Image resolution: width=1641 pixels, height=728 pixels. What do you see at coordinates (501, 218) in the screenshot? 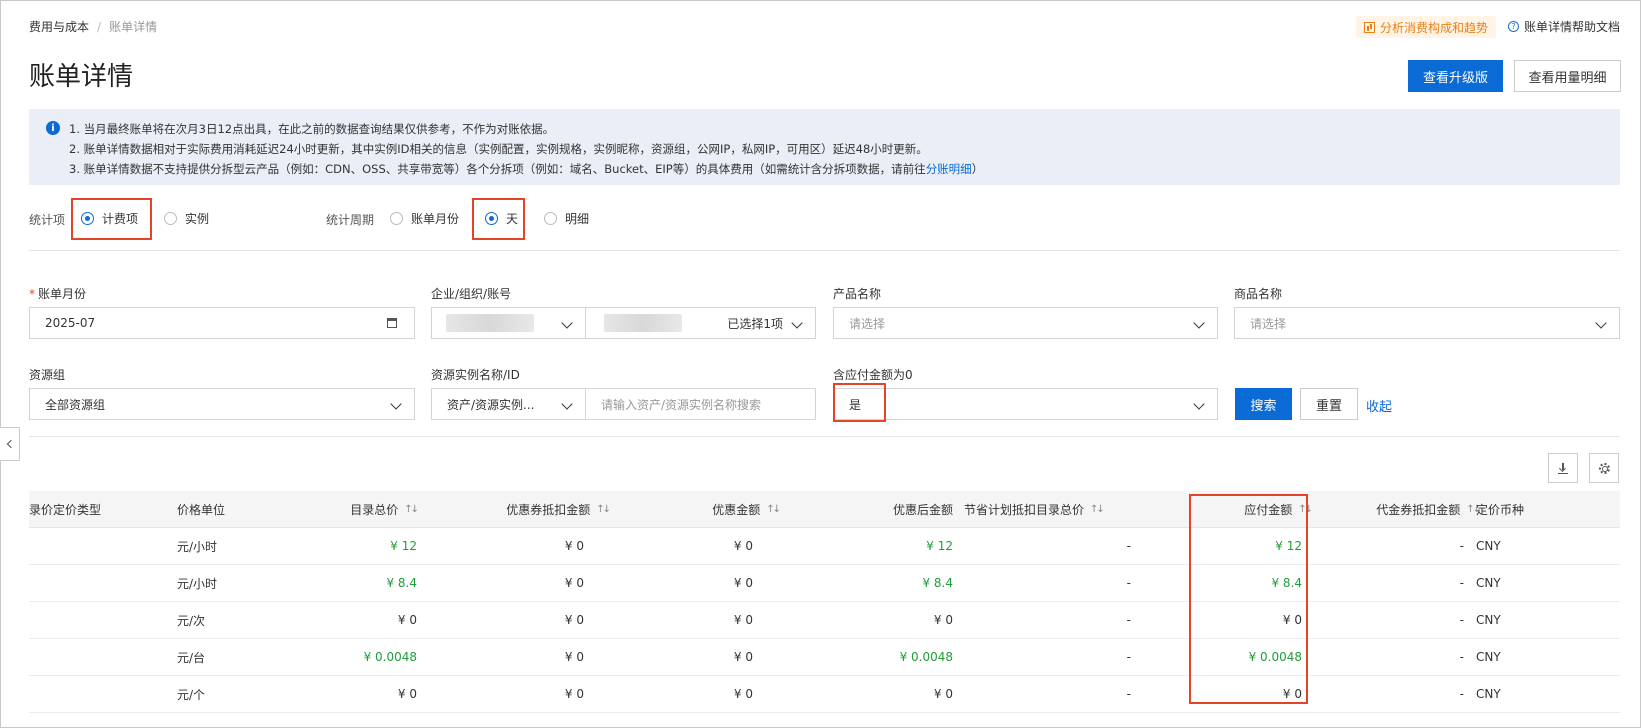
I see `stat-period-radio-day: 天` at bounding box center [501, 218].